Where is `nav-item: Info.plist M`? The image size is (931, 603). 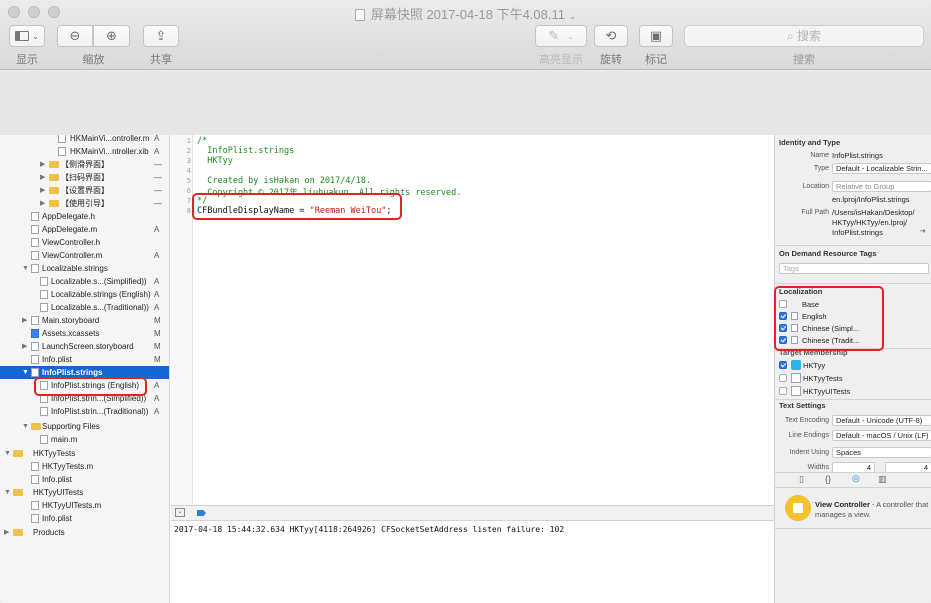 nav-item: Info.plist M is located at coordinates (84, 359).